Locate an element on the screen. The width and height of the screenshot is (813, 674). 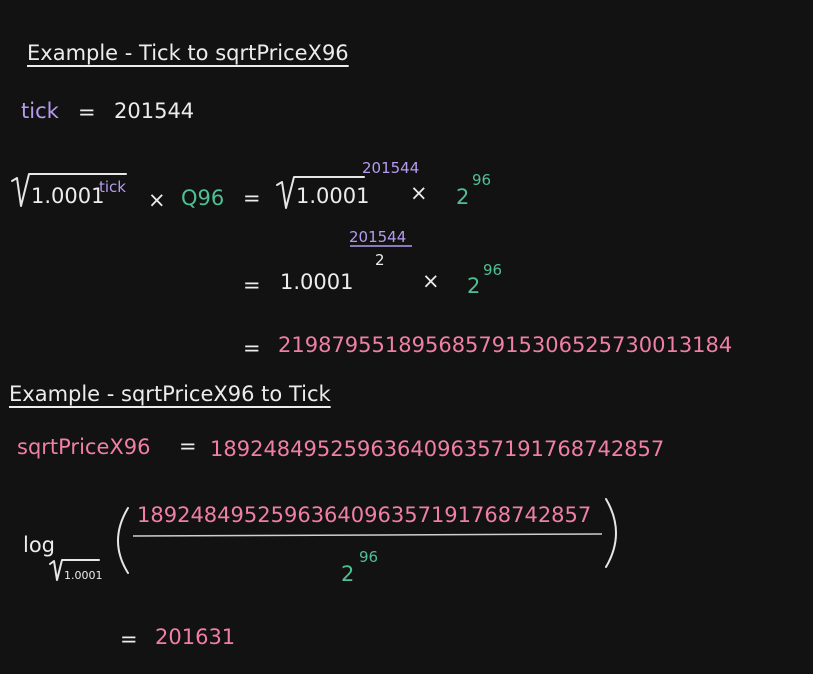
section2-heading: Example - sqrtPriceX96 to Tick is located at coordinates (170, 394).